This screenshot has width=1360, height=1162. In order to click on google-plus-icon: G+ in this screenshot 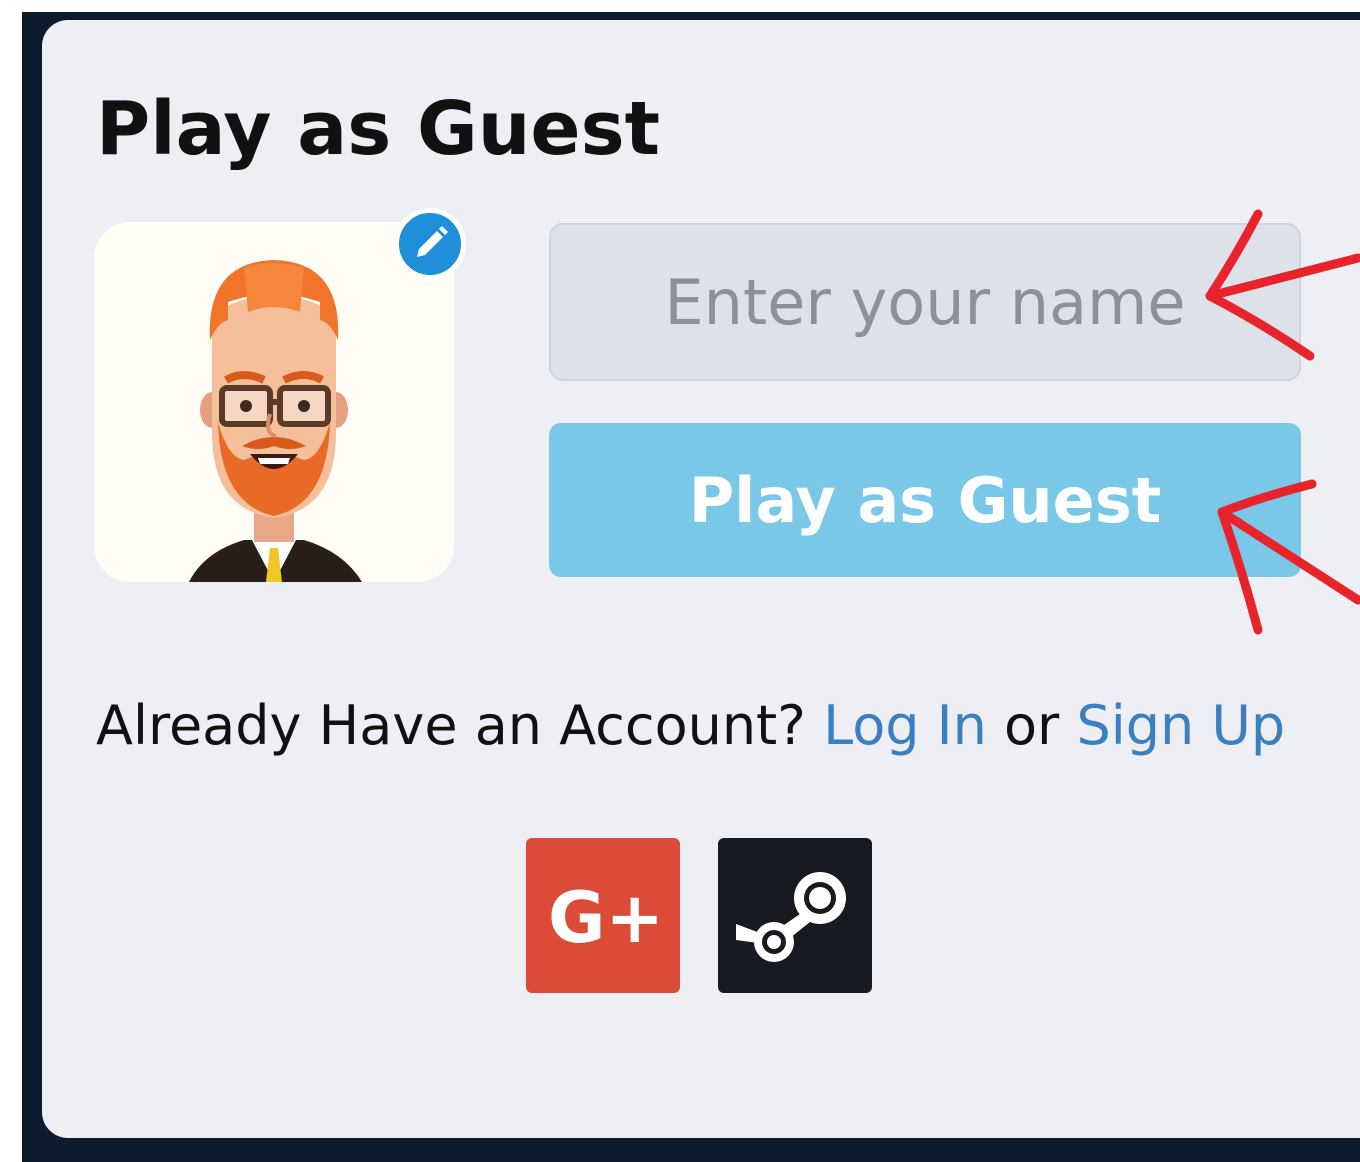, I will do `click(606, 918)`.